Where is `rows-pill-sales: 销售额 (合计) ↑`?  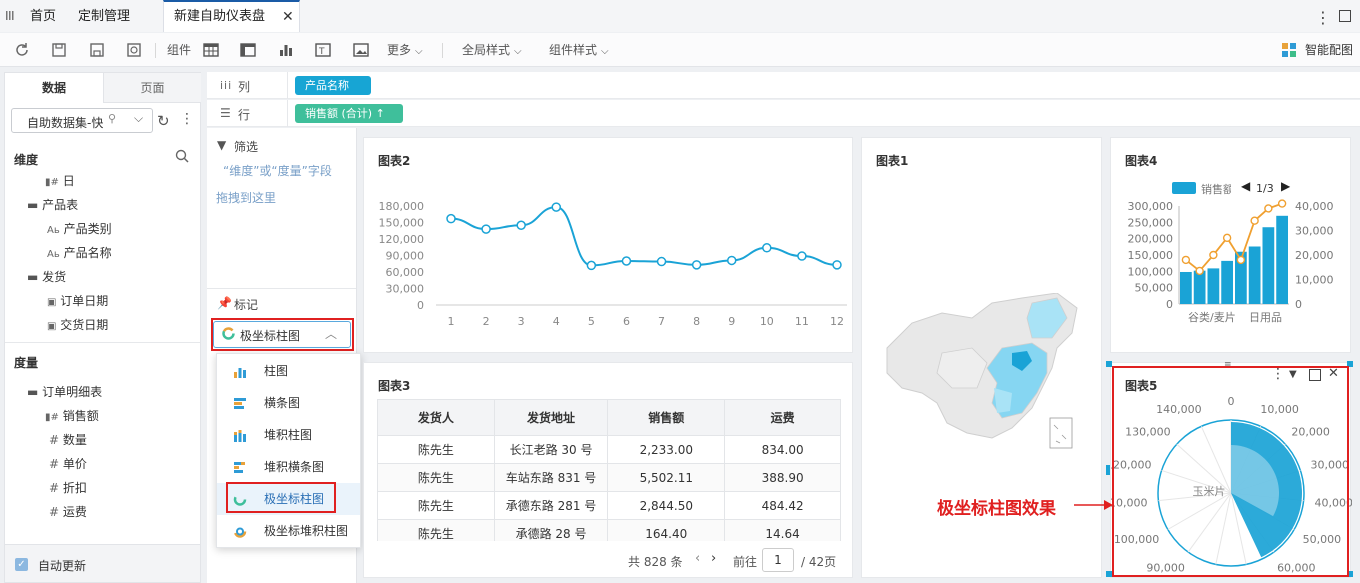
rows-pill-sales: 销售额 (合计) ↑ is located at coordinates (349, 113).